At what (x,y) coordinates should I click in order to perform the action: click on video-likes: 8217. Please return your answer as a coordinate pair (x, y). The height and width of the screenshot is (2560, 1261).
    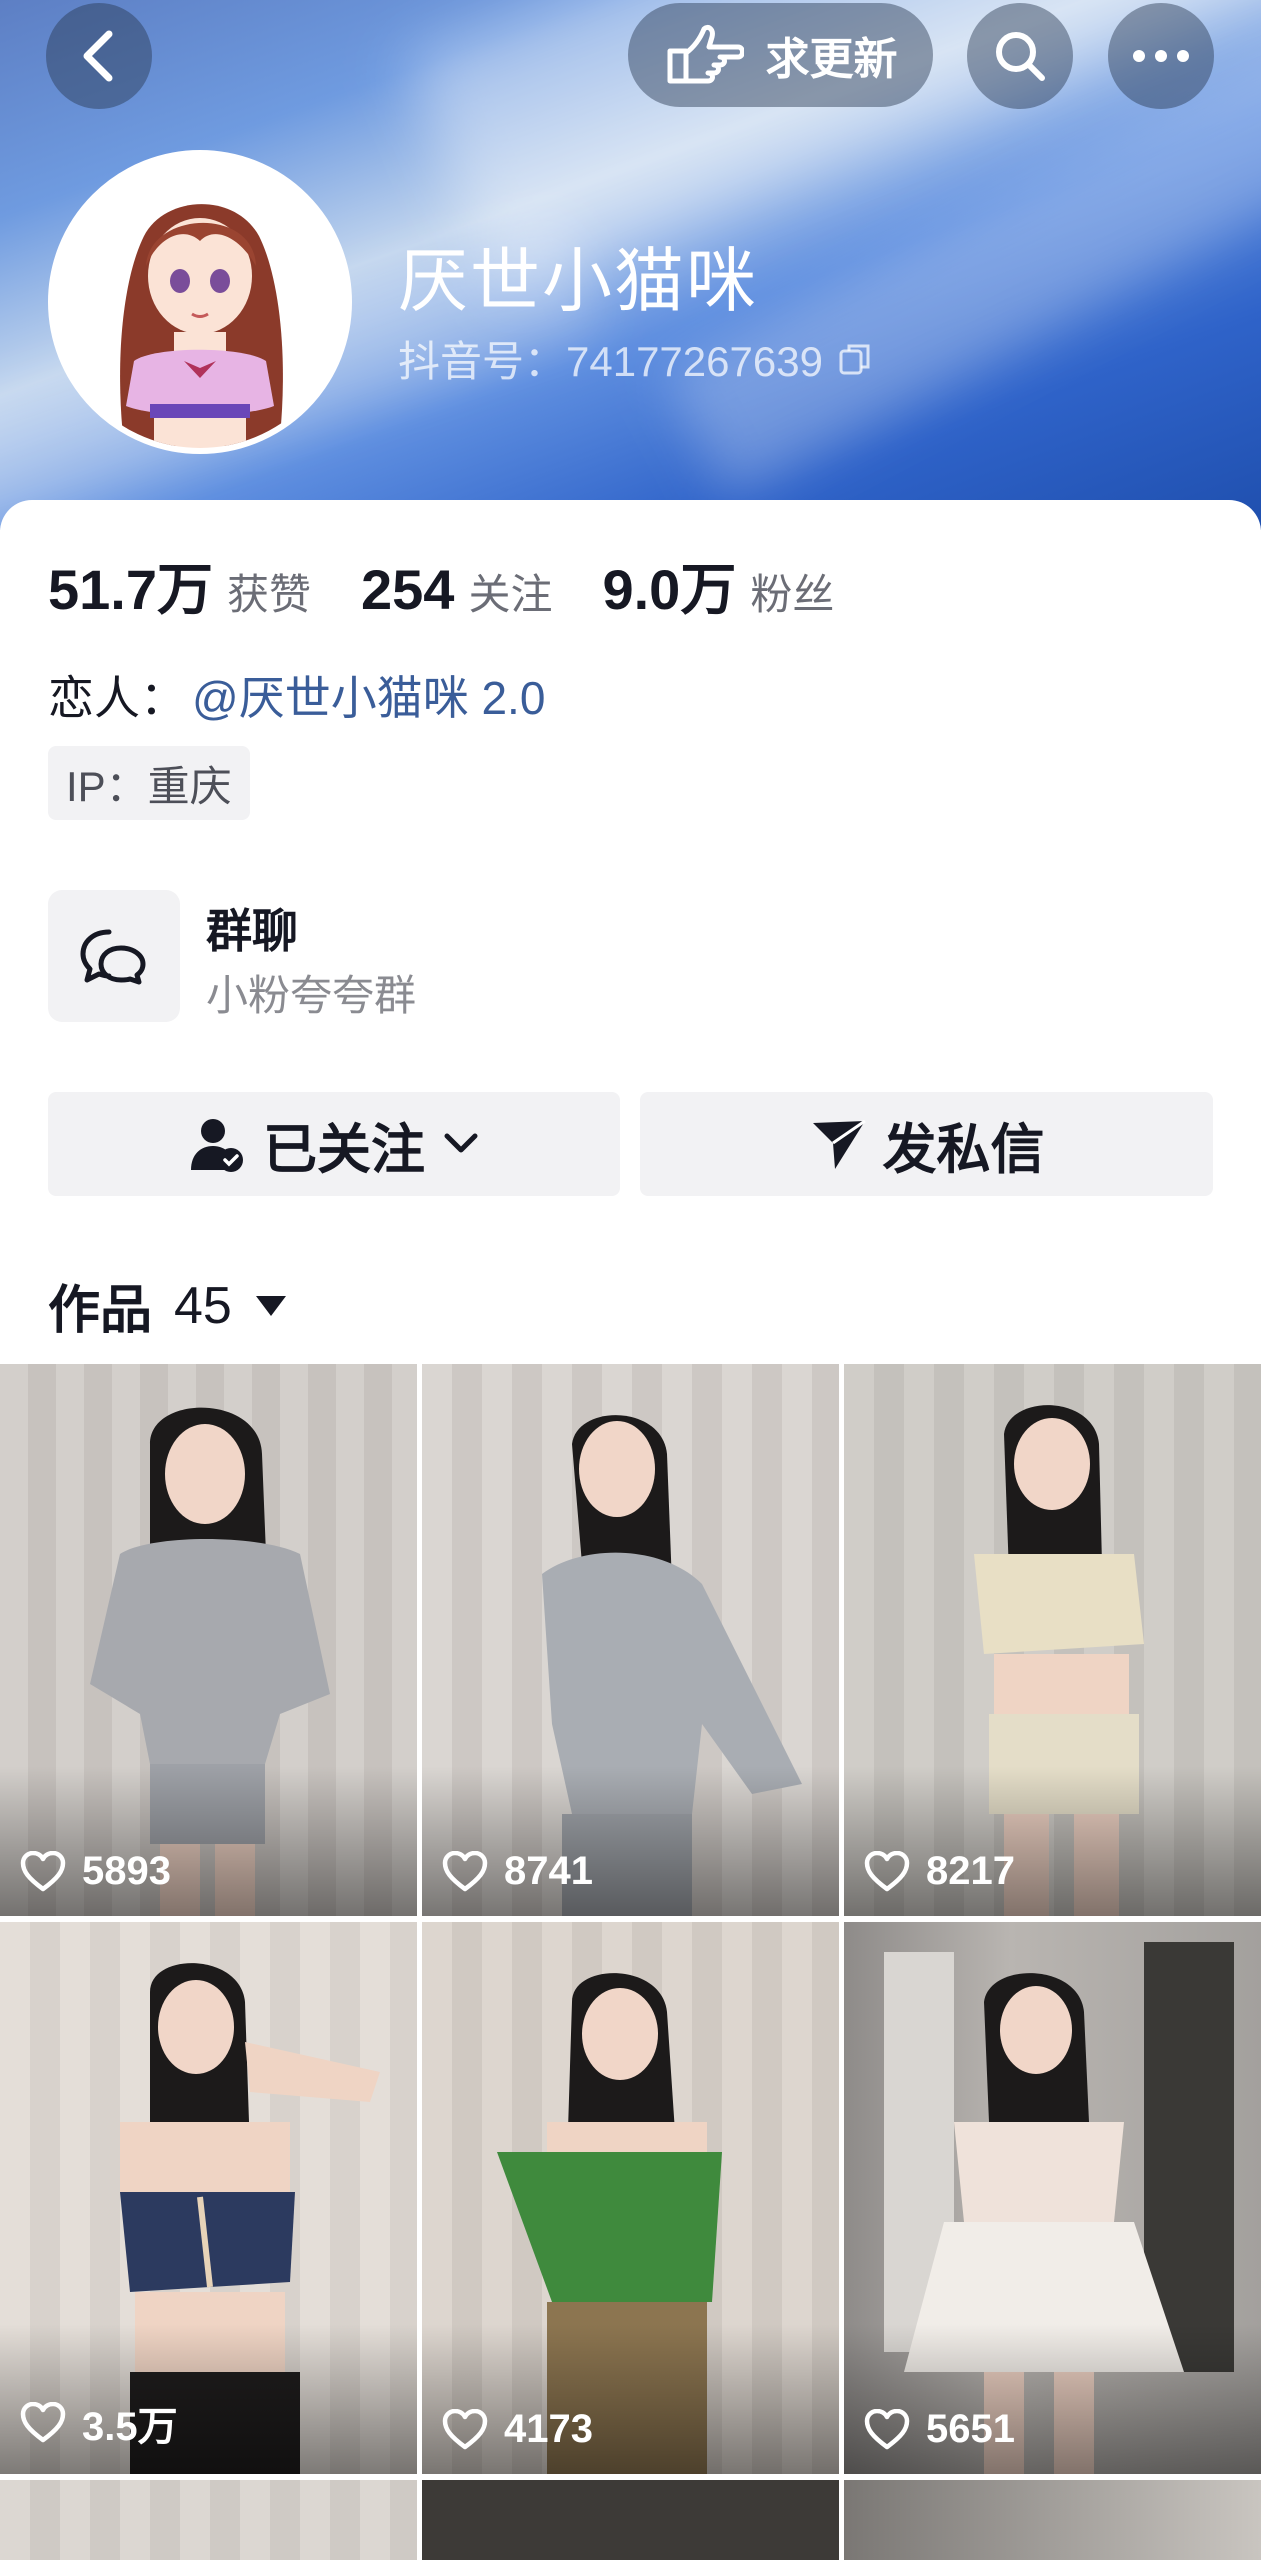
    Looking at the image, I should click on (939, 1871).